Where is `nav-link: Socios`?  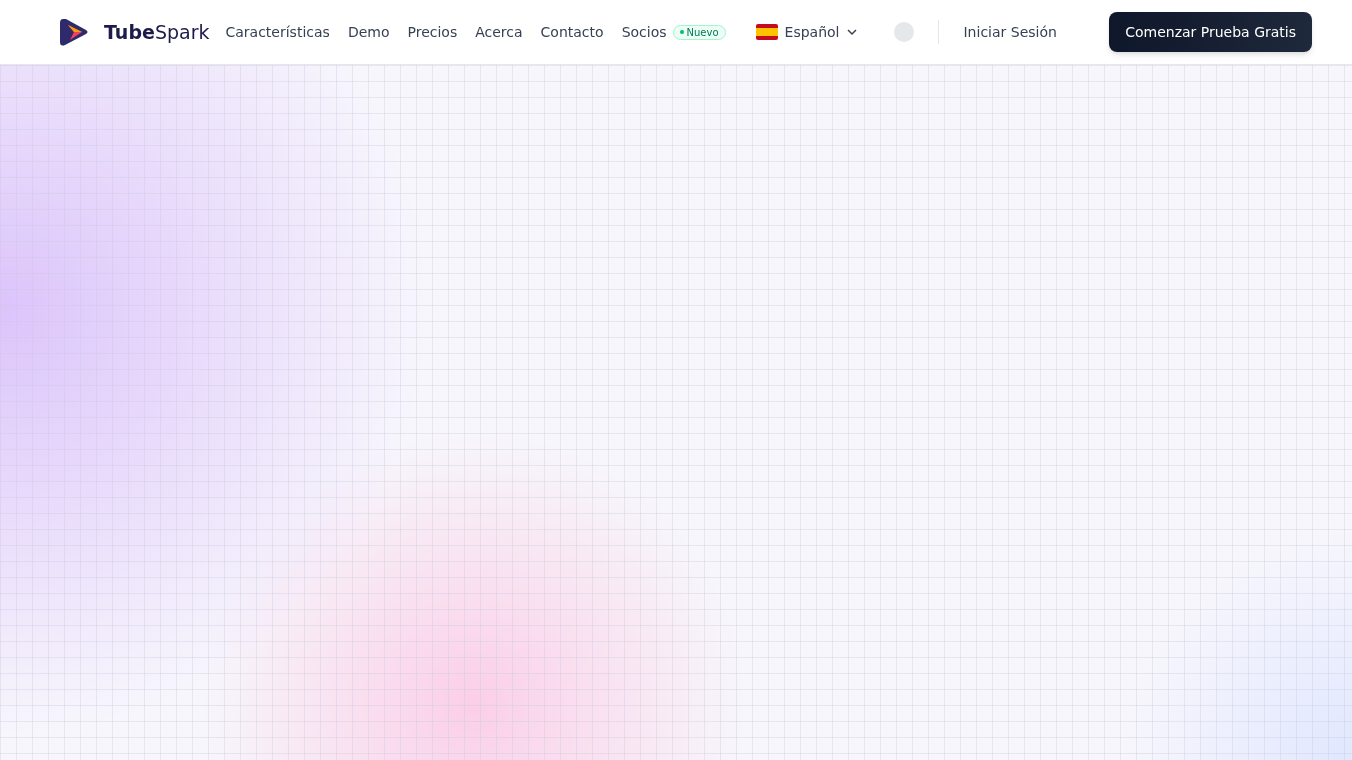 nav-link: Socios is located at coordinates (644, 32).